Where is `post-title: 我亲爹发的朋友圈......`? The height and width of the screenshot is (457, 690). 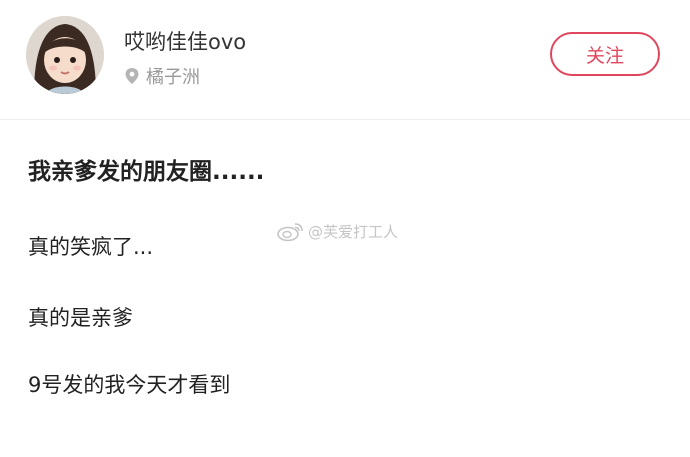
post-title: 我亲爹发的朋友圈...... is located at coordinates (146, 172).